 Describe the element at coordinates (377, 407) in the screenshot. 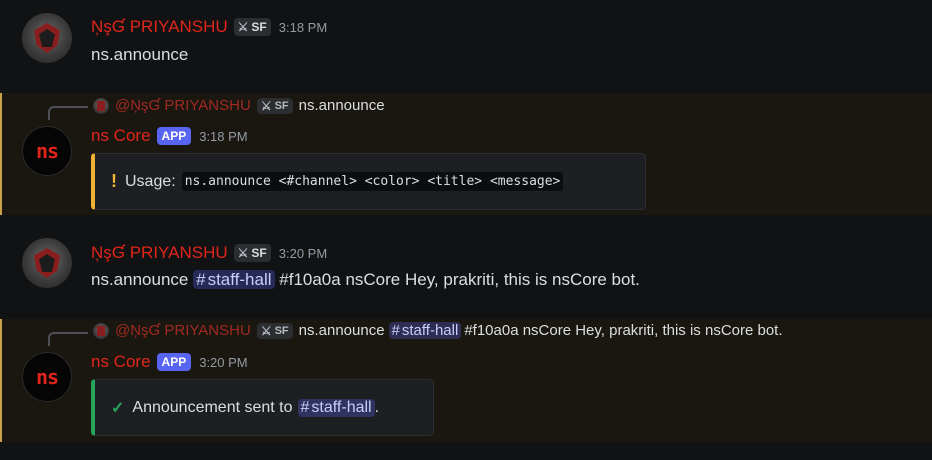

I see `embed-suffix: .` at that location.